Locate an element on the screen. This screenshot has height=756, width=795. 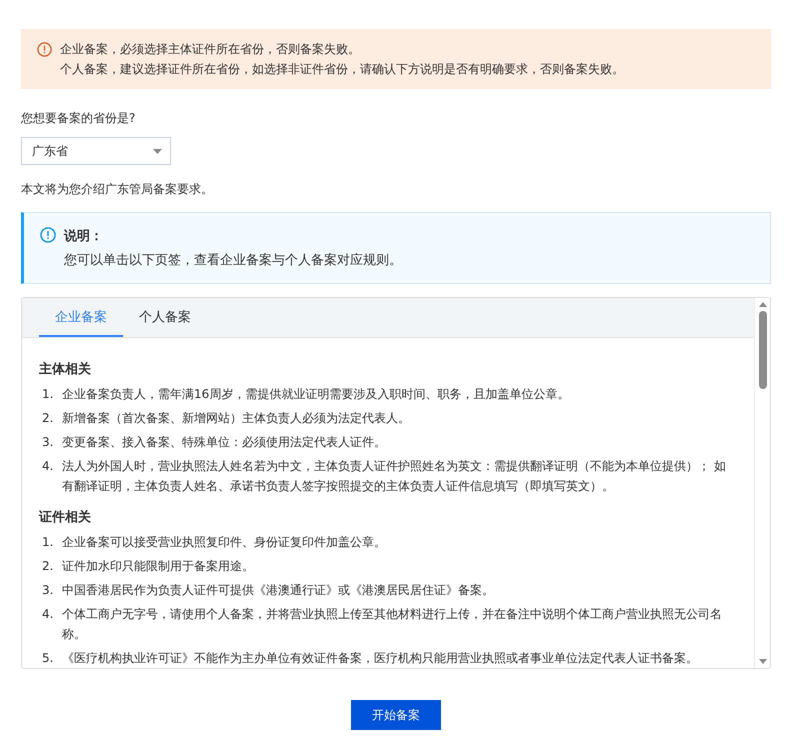
list-item: 法人为外国人时，营业执照法人姓名若为中文，主体负责人证件护照姓名为英文：需提供翻译证明（不能为本单位提供）； 如有翻译证明，主体负责人姓名、承诺书负责人签字按照提交的主体负责人证件信息填写（即填写英文）。 is located at coordinates (394, 476).